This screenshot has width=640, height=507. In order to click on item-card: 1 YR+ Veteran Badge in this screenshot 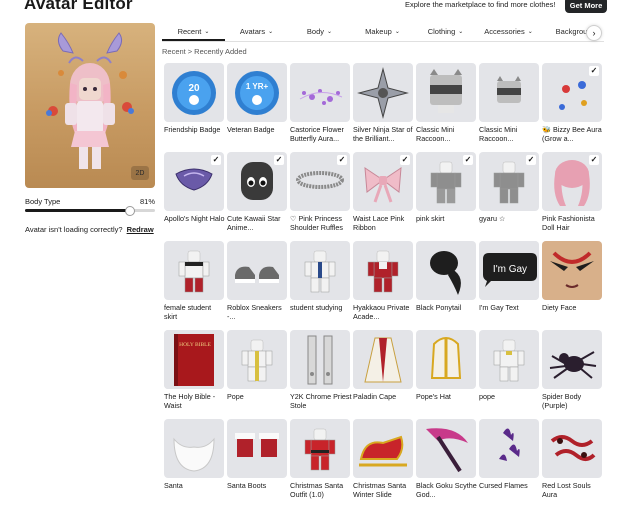, I will do `click(257, 98)`.